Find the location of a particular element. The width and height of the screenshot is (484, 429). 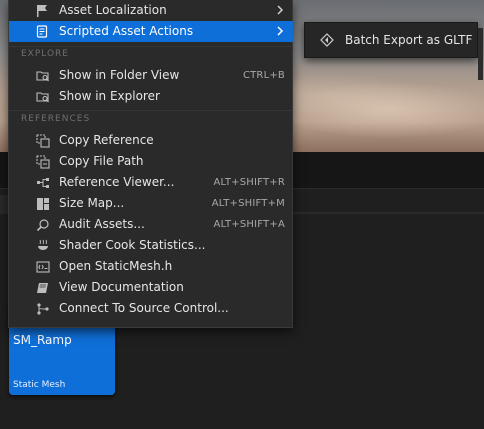

menu-item-asset-localization: Asset Localization is located at coordinates (151, 10).